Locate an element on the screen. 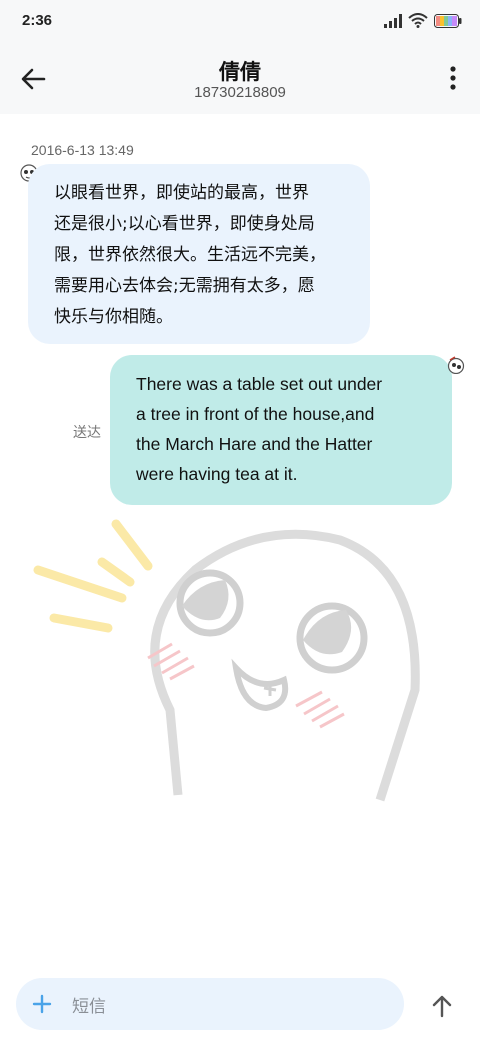  send-arrow-icon is located at coordinates (442, 1006).